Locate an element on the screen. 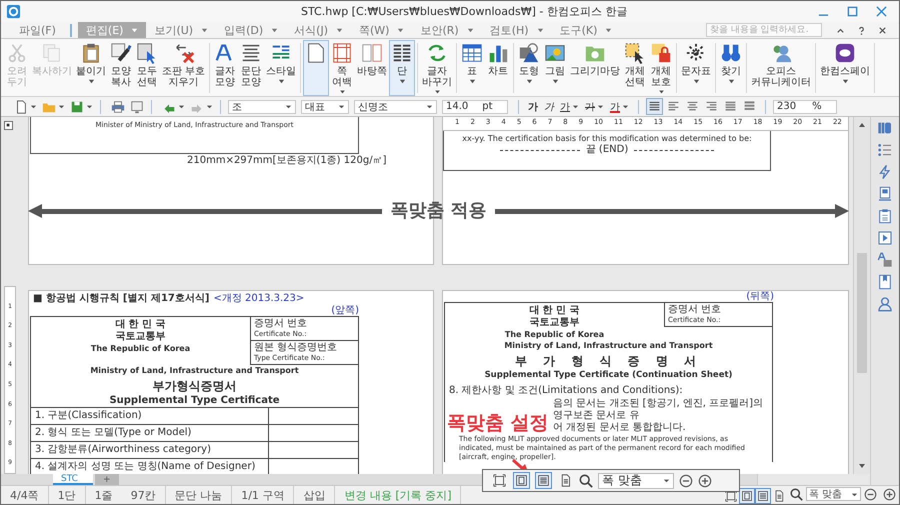 This screenshot has height=505, width=900. document-tab: STC is located at coordinates (73, 479).